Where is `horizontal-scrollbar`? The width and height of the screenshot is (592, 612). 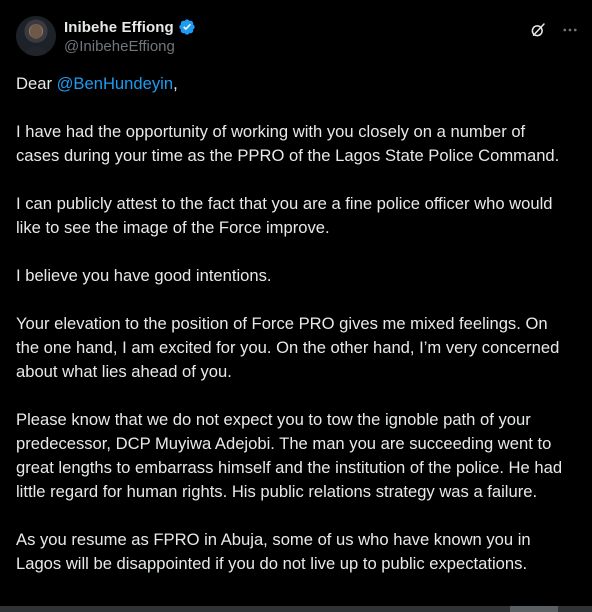 horizontal-scrollbar is located at coordinates (296, 609).